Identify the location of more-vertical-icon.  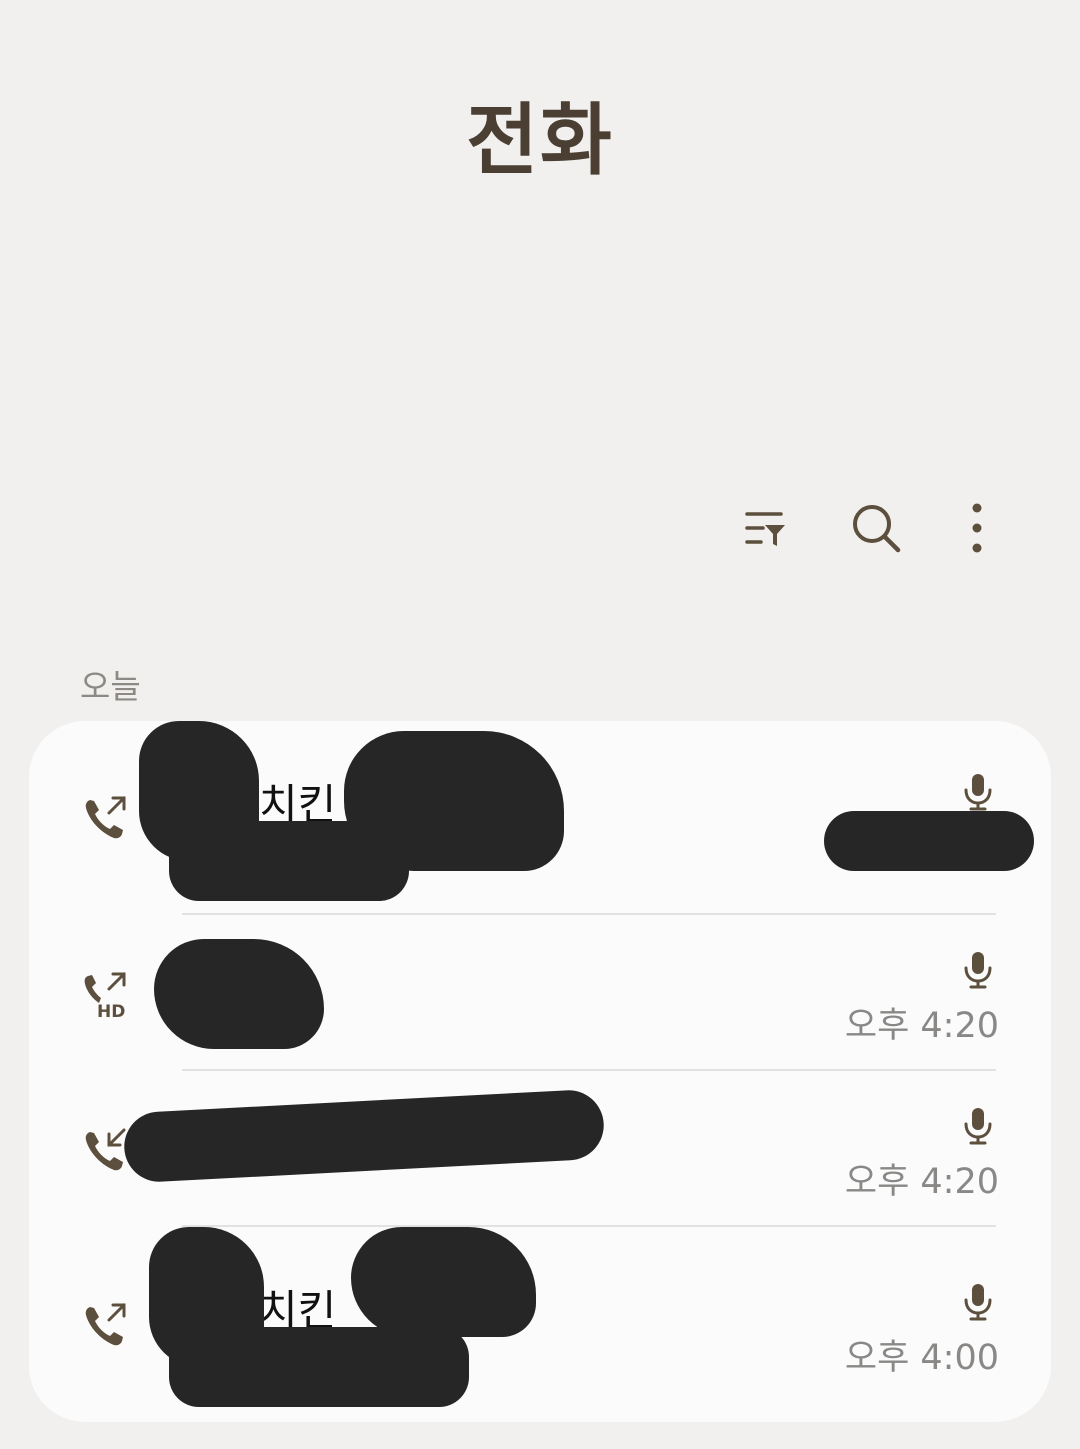
(977, 528).